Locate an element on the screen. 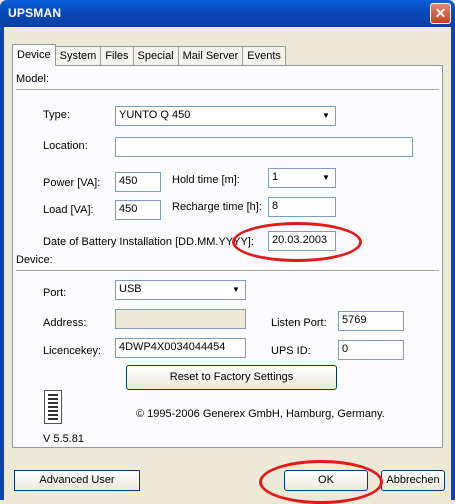 The image size is (455, 504). port-select: USB ▼ is located at coordinates (180, 290).